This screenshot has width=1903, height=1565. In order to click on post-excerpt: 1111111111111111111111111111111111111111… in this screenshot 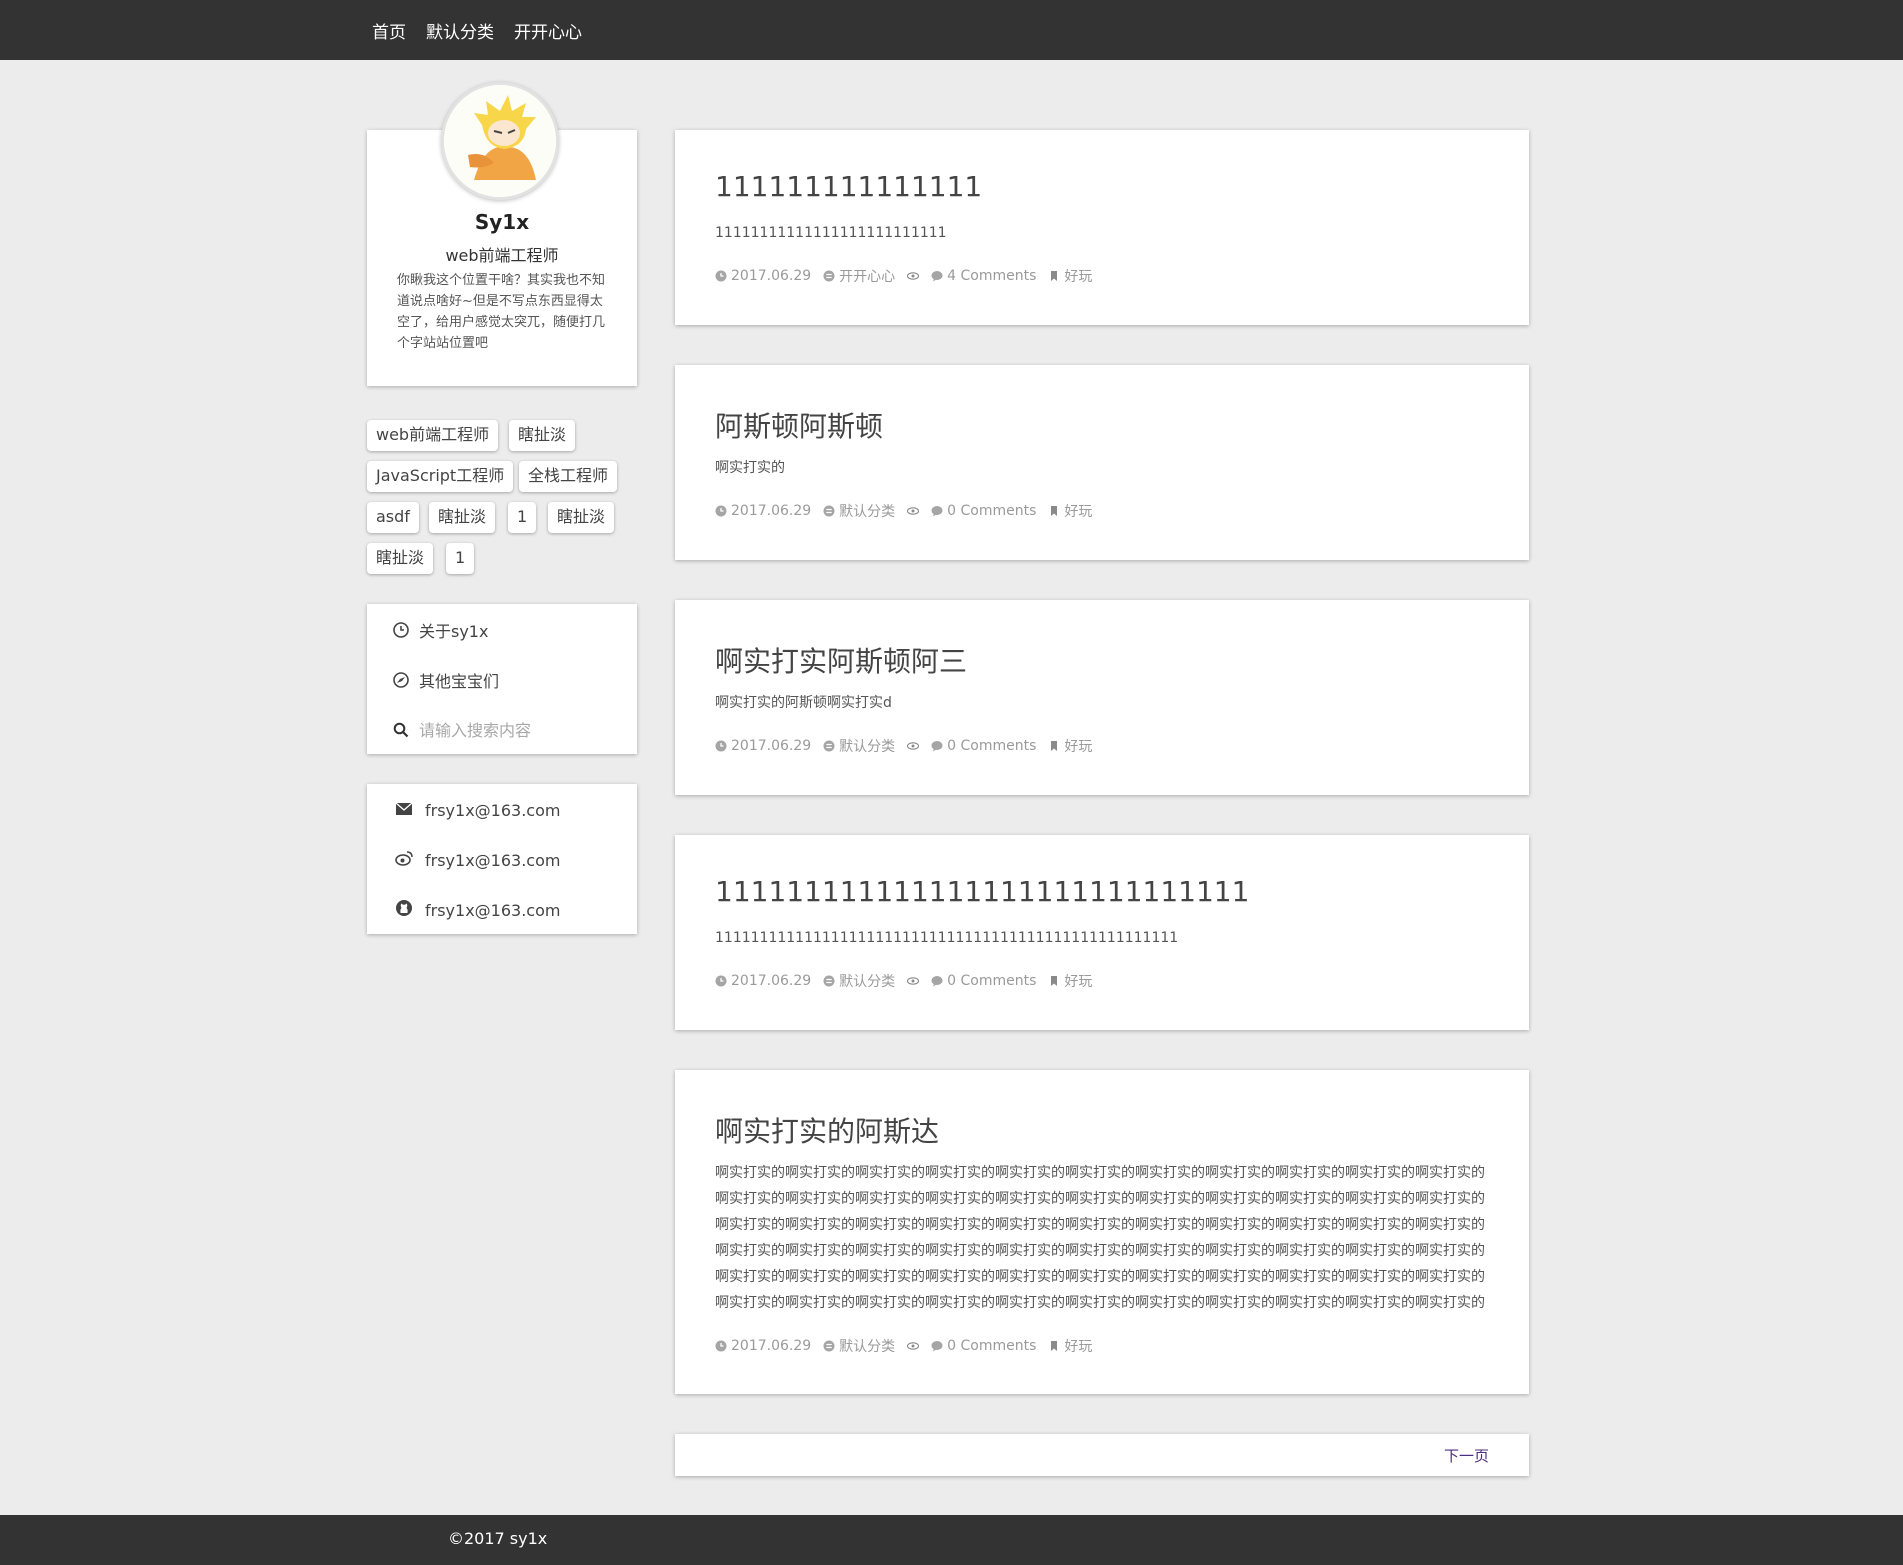, I will do `click(947, 938)`.